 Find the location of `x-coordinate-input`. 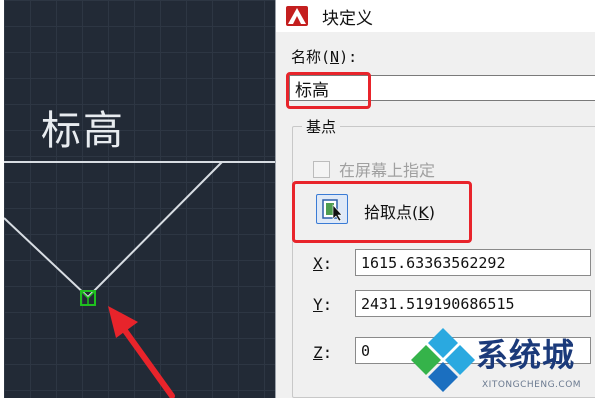

x-coordinate-input is located at coordinates (473, 262).